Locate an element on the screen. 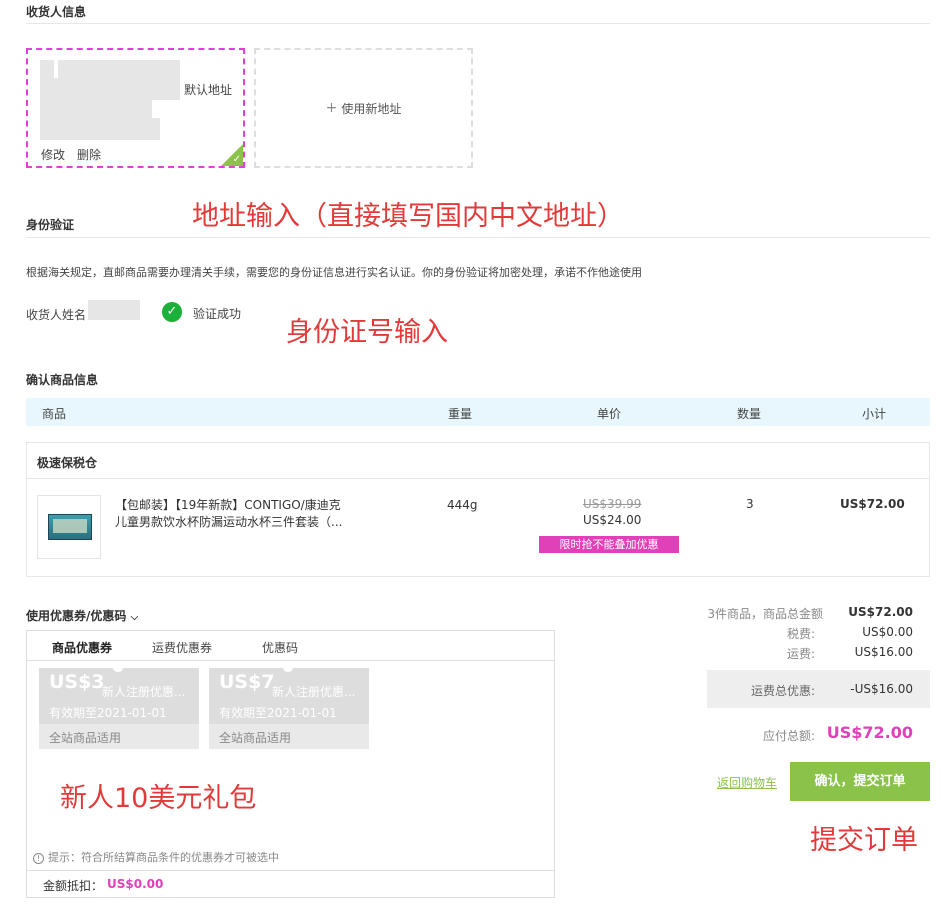 The height and width of the screenshot is (907, 943). annotation-submit: 提交订单 is located at coordinates (864, 840).